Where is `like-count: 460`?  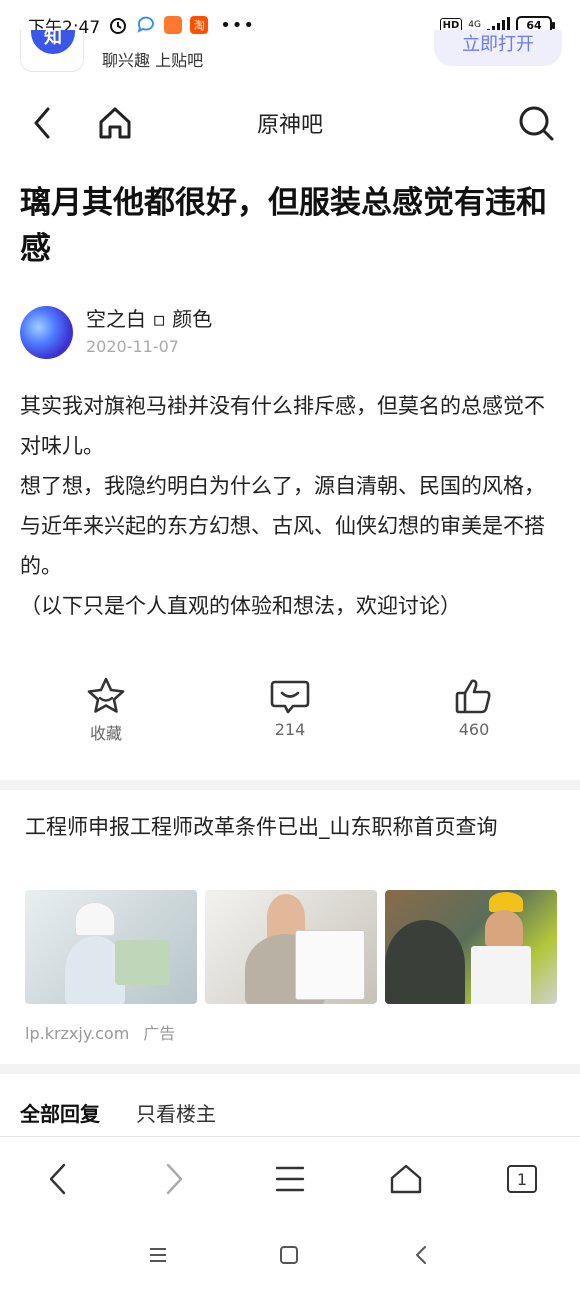
like-count: 460 is located at coordinates (474, 729).